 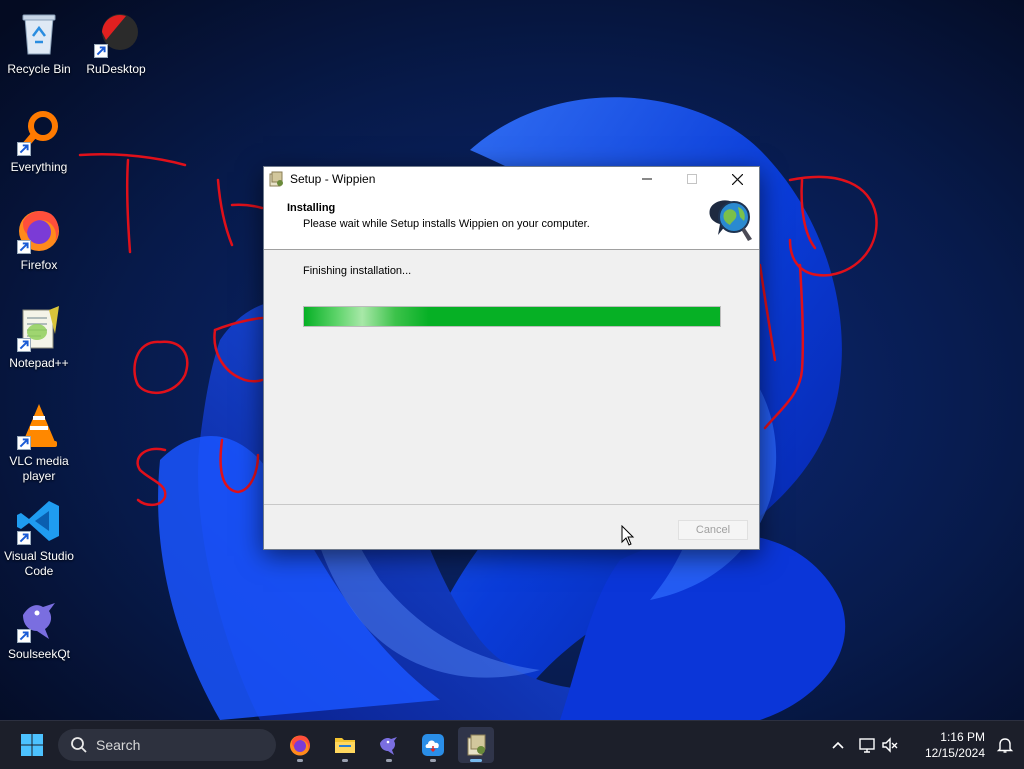 I want to click on install-progress-bar, so click(x=512, y=316).